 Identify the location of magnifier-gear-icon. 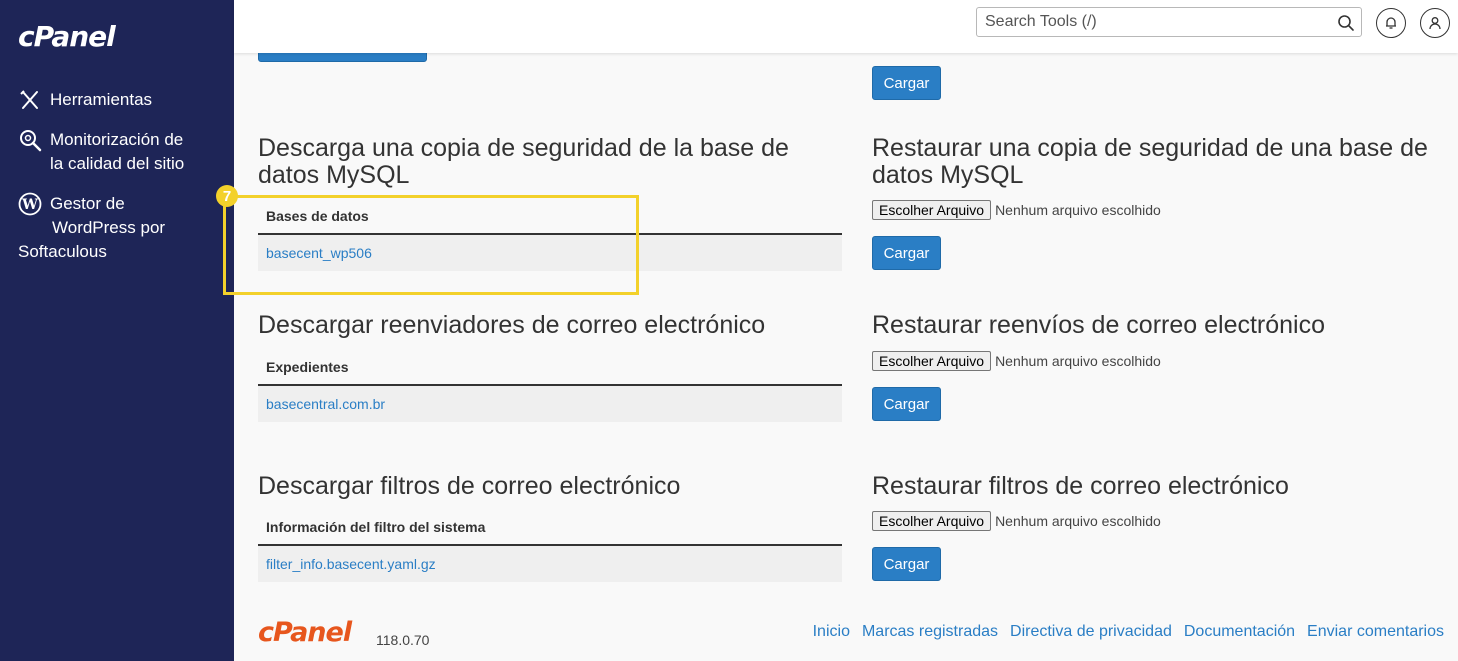
(31, 141).